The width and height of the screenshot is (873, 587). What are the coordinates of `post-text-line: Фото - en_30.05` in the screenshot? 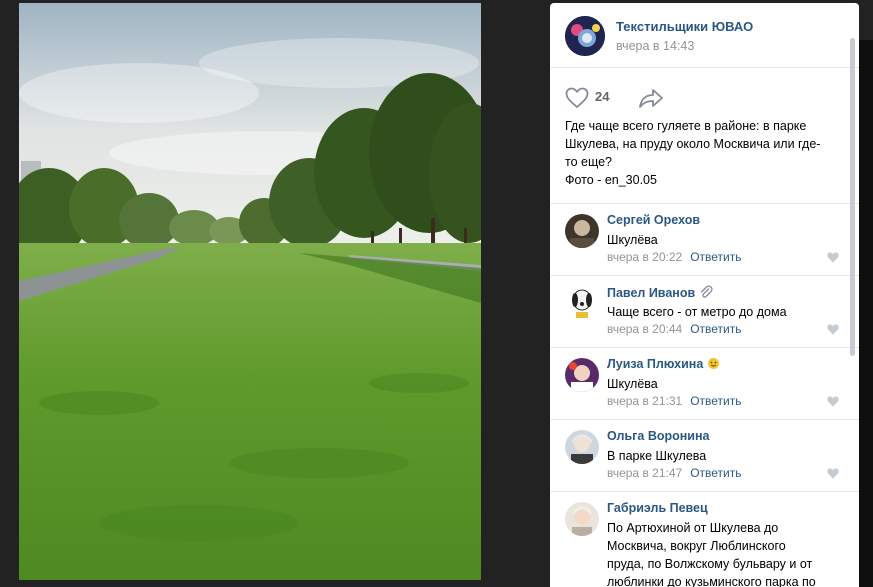 It's located at (611, 180).